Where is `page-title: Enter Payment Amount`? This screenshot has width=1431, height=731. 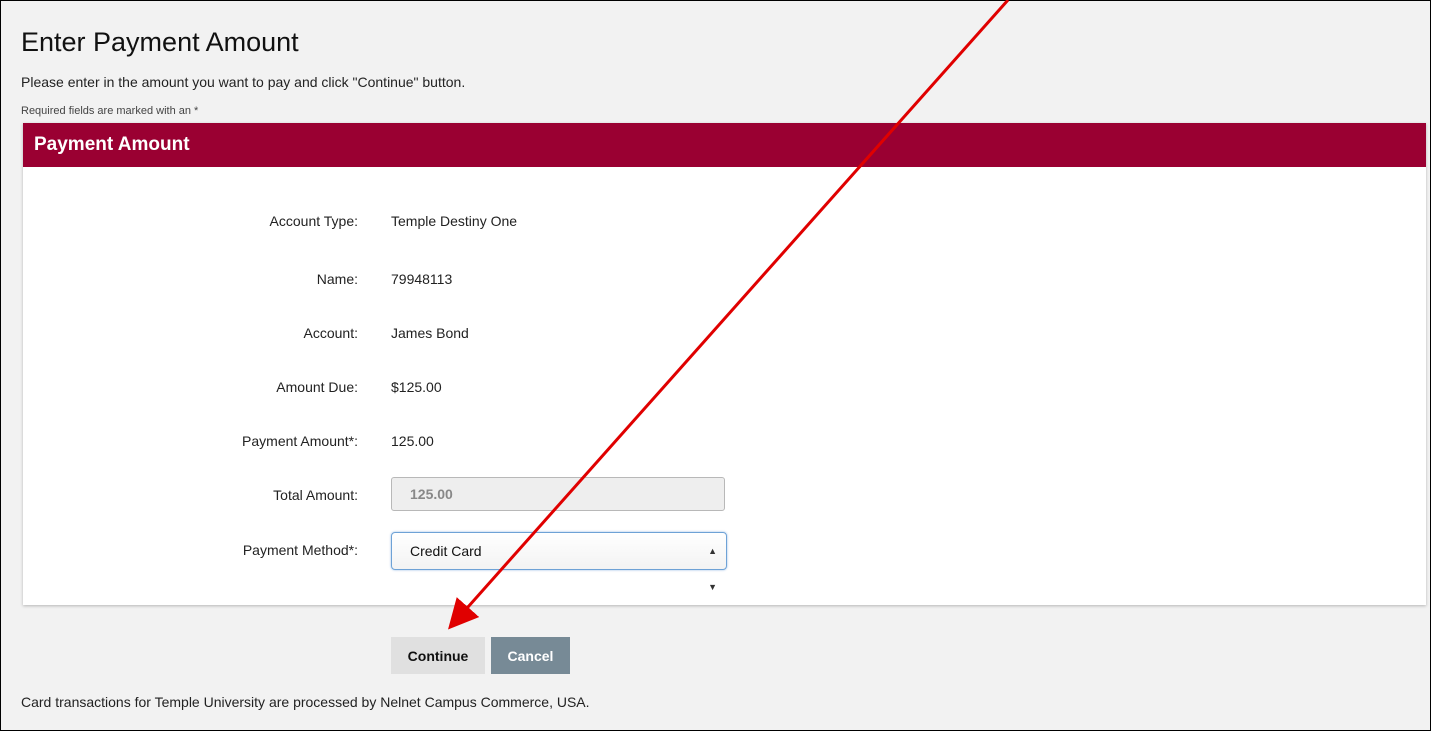
page-title: Enter Payment Amount is located at coordinates (160, 42).